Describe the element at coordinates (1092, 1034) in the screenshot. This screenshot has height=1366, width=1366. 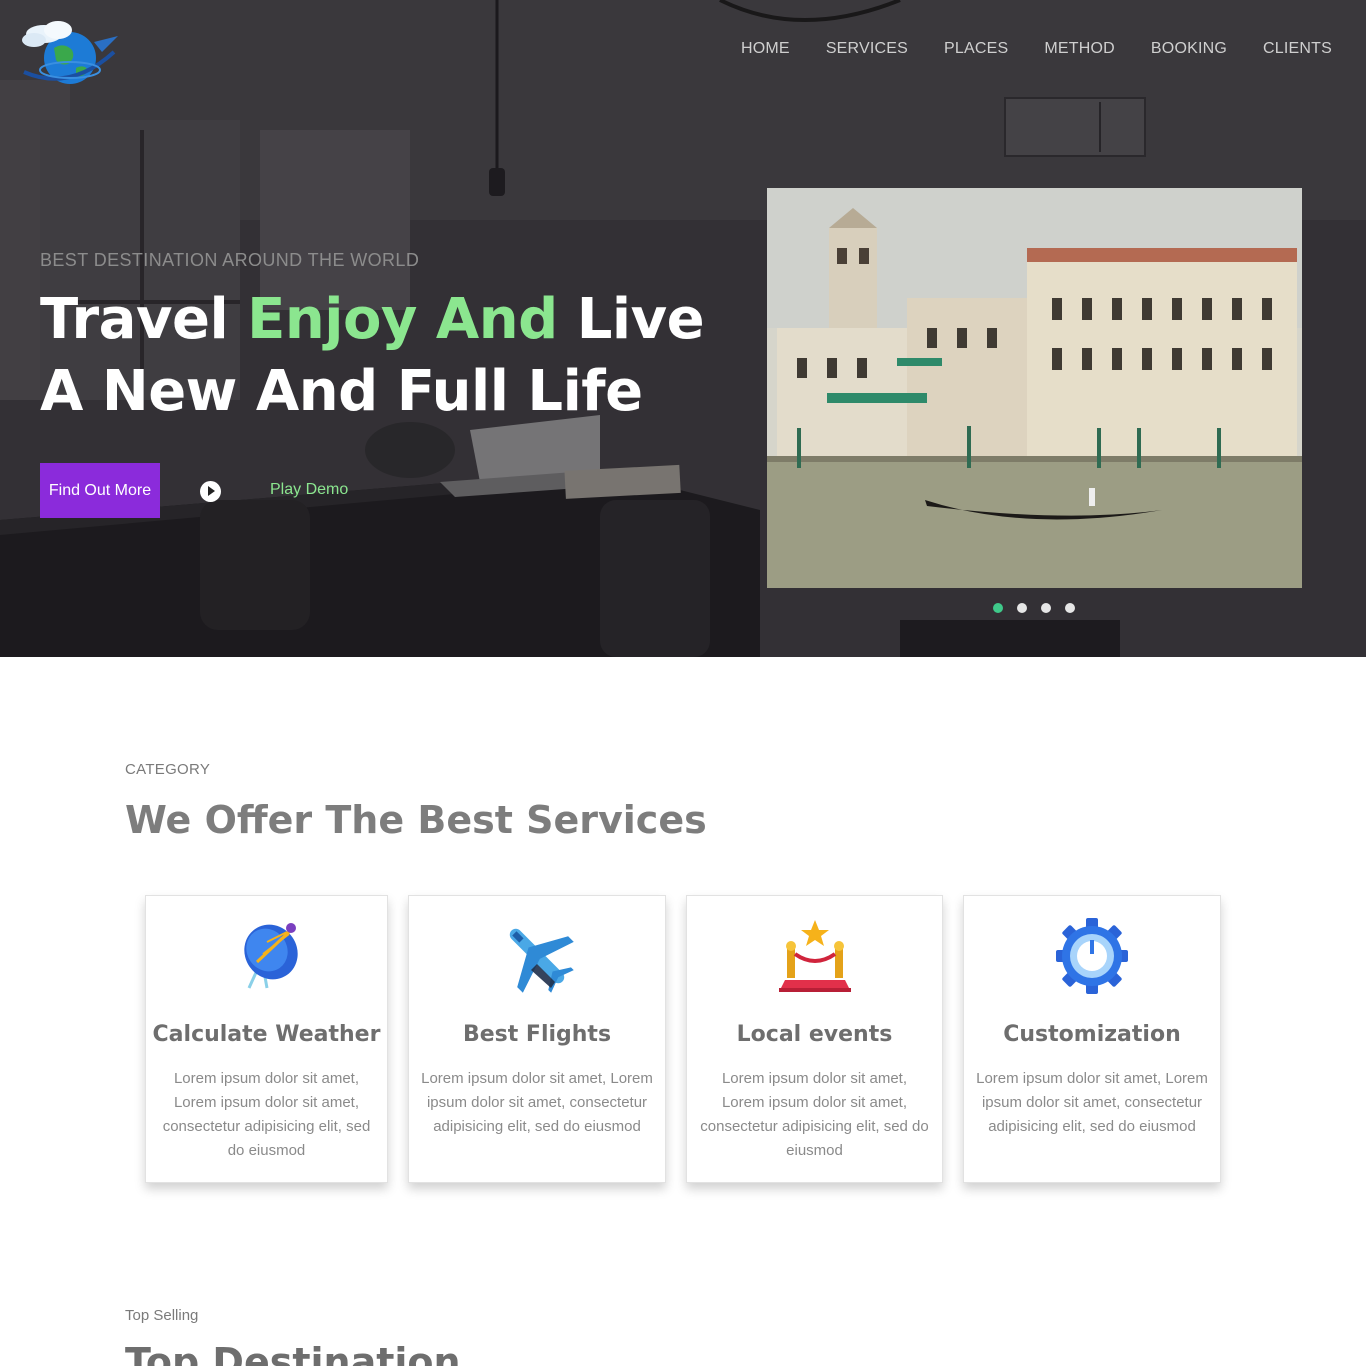
I see `card-title: Customization` at that location.